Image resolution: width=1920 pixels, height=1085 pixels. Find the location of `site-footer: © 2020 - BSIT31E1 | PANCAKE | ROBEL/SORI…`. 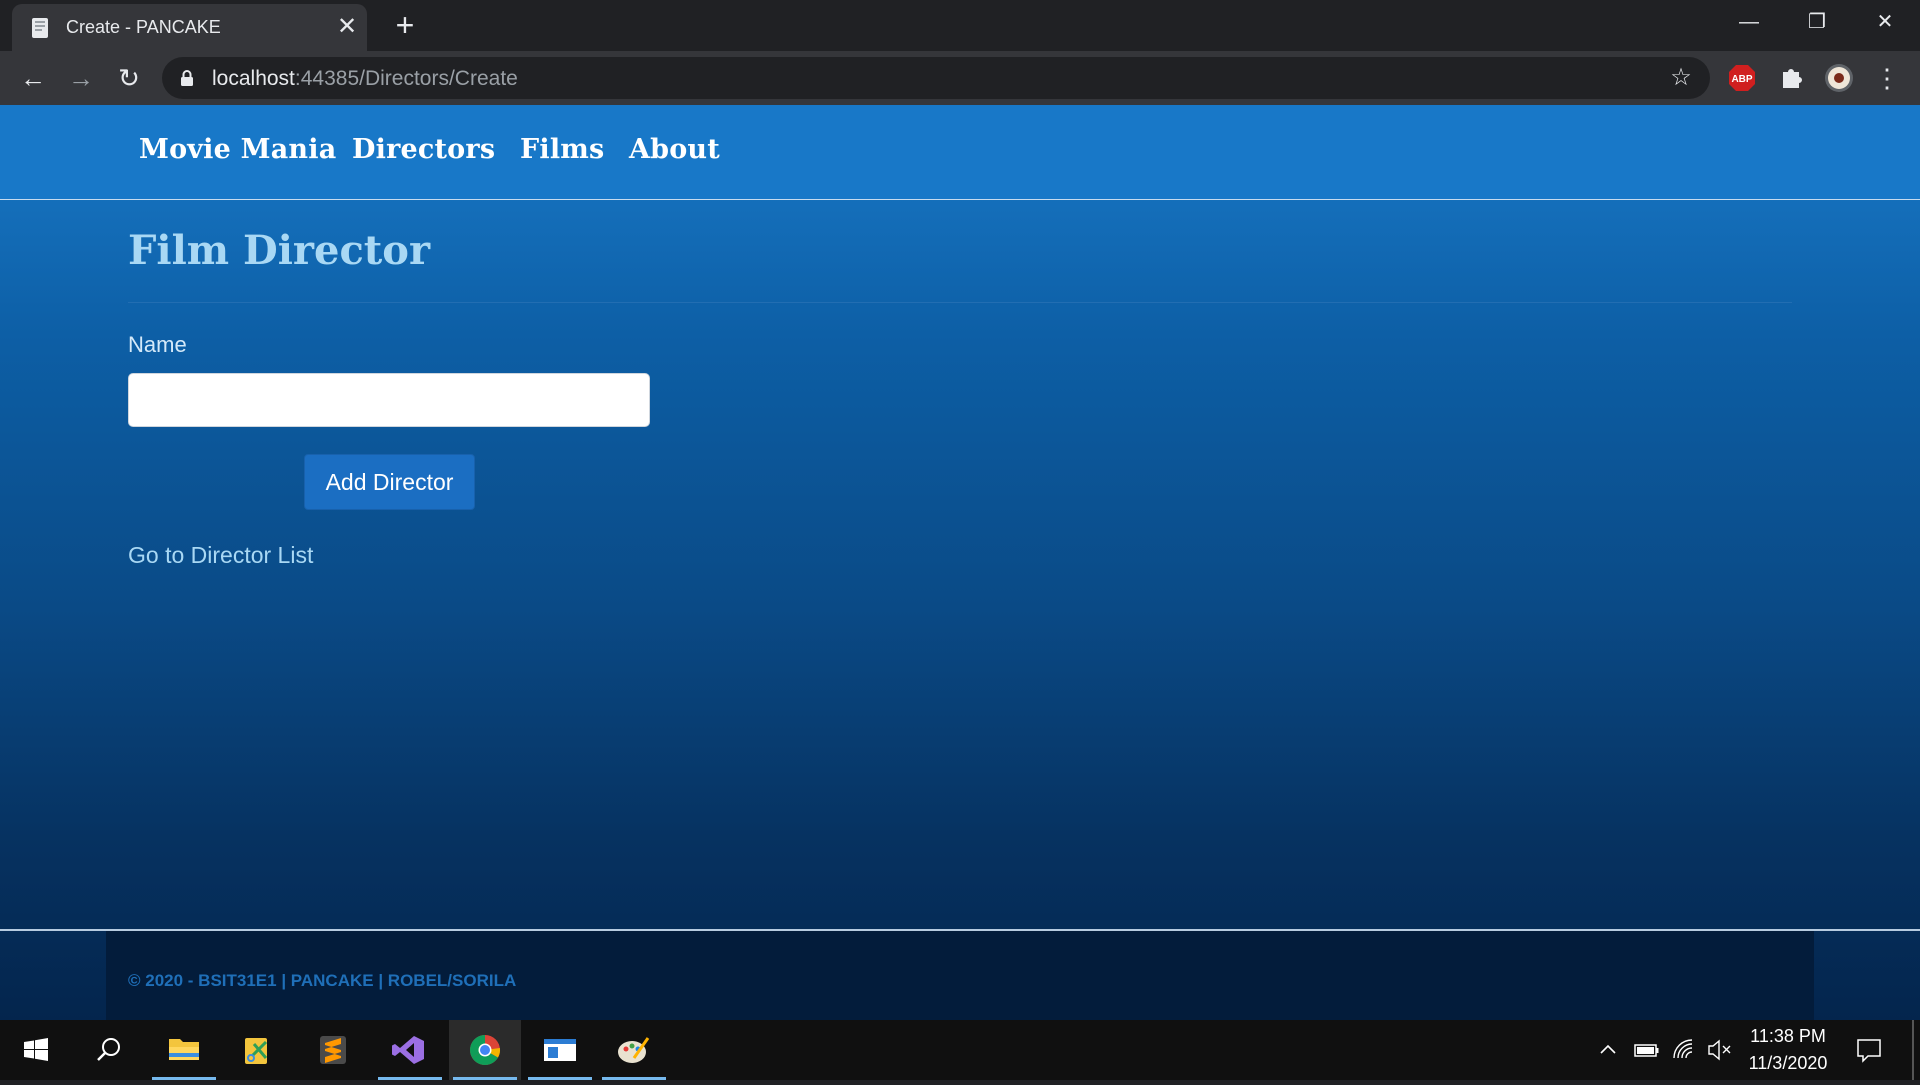

site-footer: © 2020 - BSIT31E1 | PANCAKE | ROBEL/SORI… is located at coordinates (960, 975).